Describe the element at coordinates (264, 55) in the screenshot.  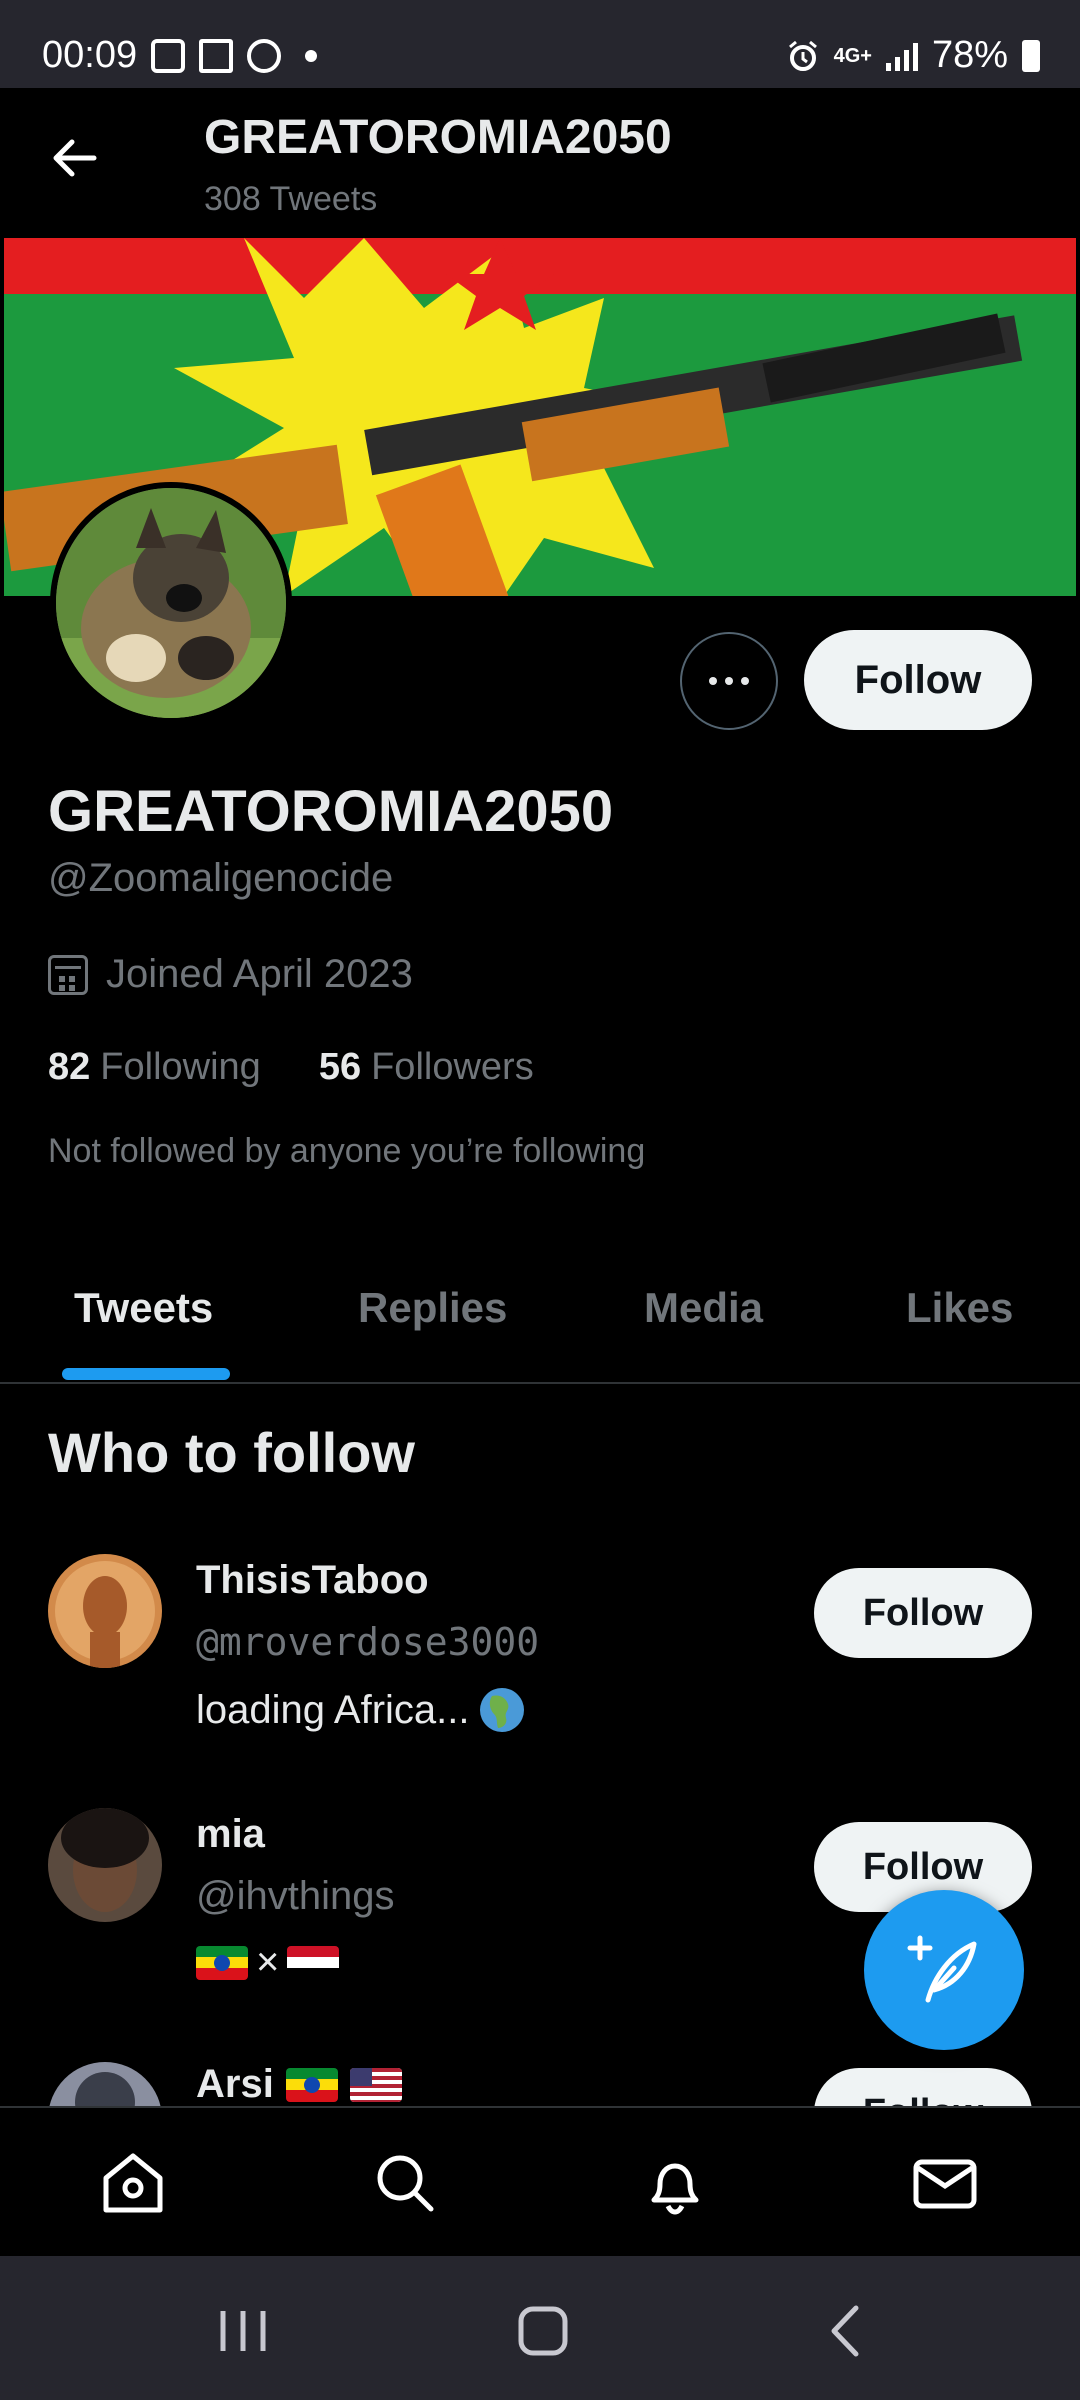
I see `chat-notification-icon` at that location.